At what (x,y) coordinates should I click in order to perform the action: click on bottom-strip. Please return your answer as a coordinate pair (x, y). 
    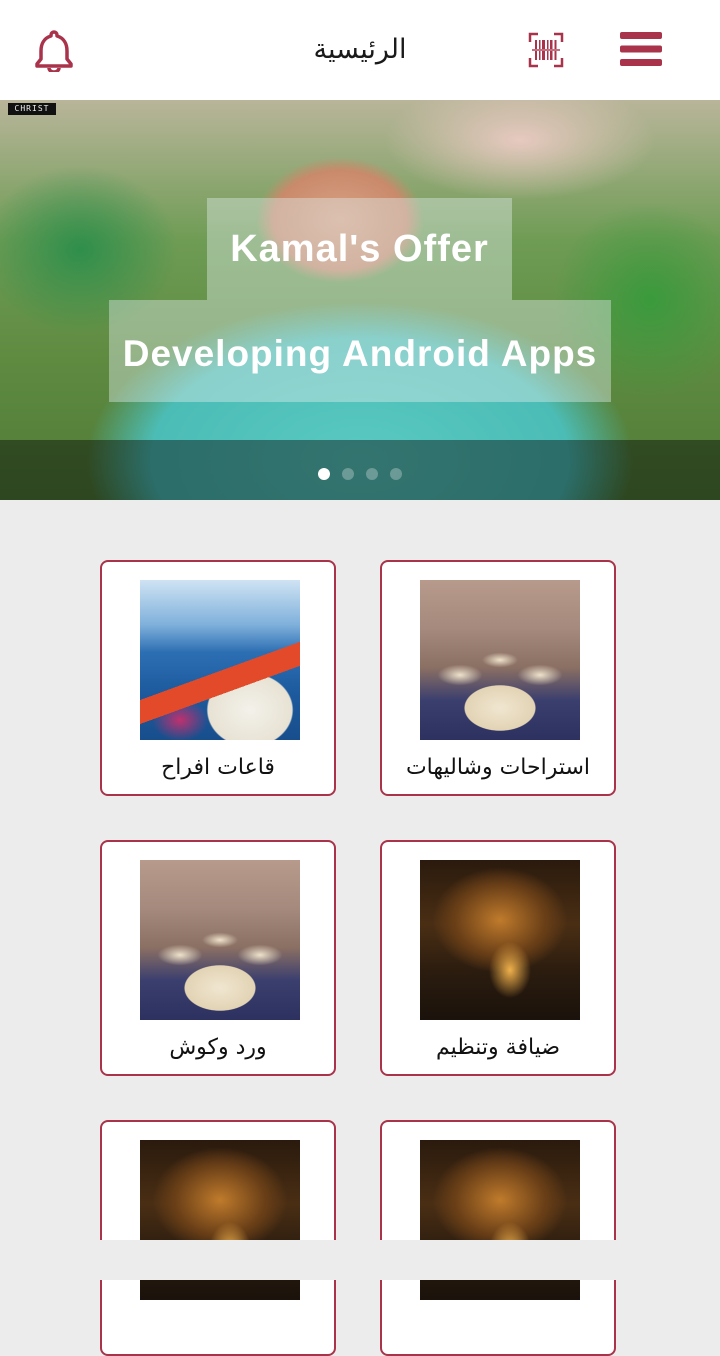
    Looking at the image, I should click on (360, 1260).